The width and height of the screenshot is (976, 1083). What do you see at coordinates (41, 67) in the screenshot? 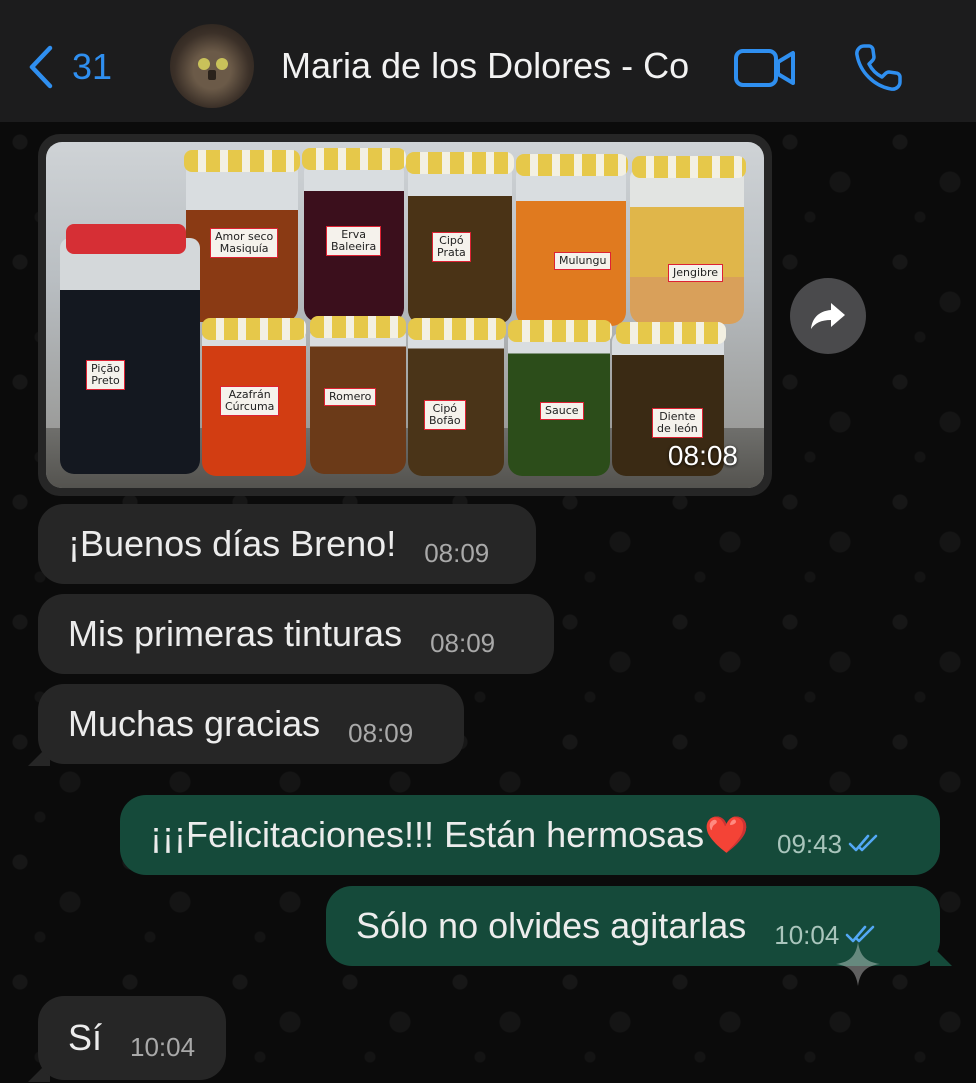
I see `chevron-left-icon` at bounding box center [41, 67].